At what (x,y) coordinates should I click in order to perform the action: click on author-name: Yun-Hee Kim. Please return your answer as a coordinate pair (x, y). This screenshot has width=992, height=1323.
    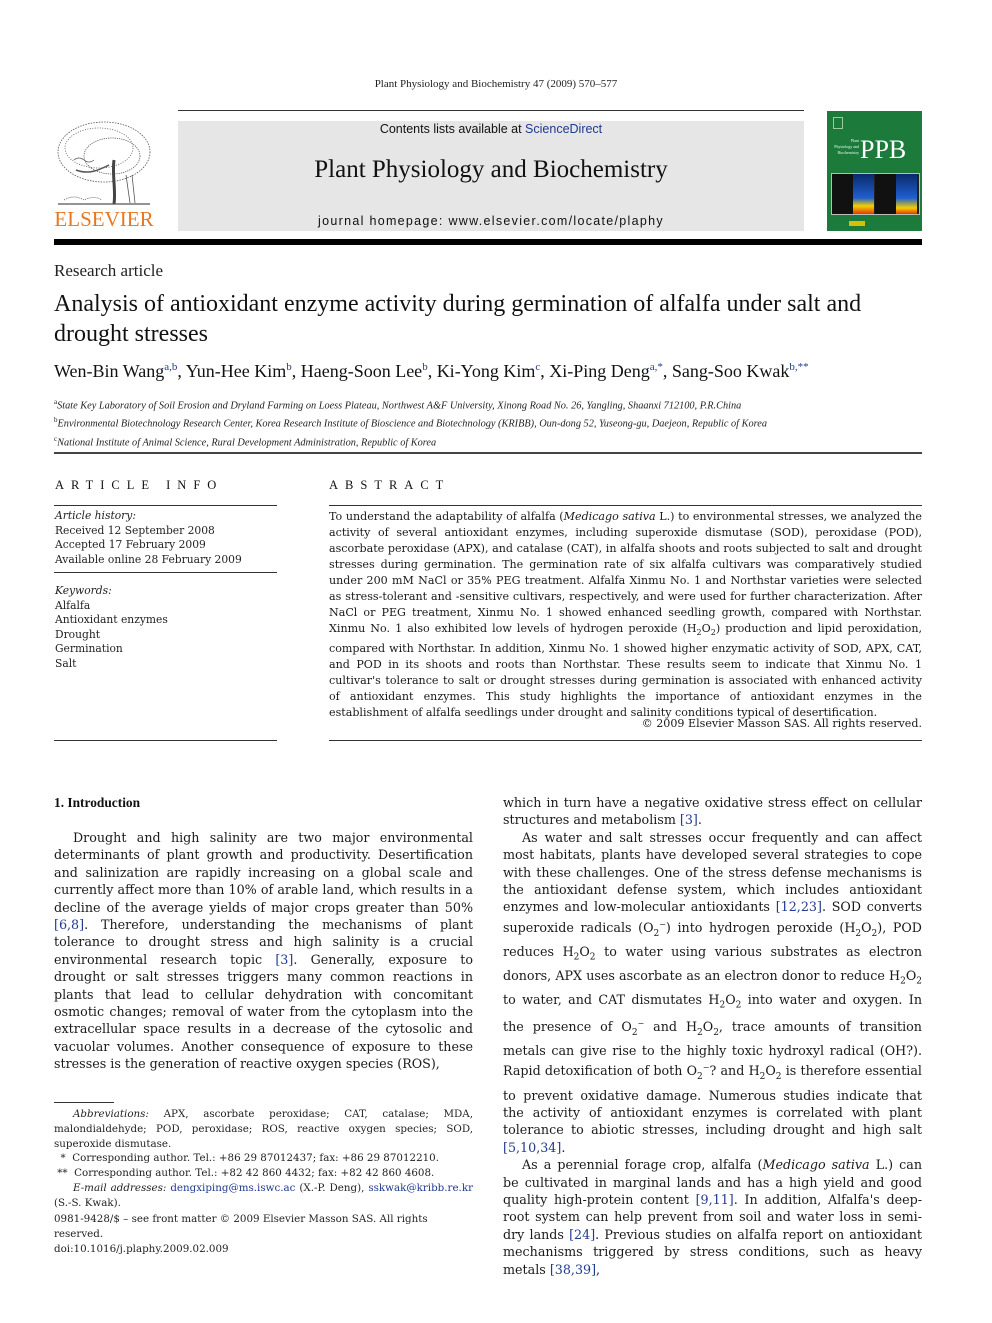
    Looking at the image, I should click on (236, 371).